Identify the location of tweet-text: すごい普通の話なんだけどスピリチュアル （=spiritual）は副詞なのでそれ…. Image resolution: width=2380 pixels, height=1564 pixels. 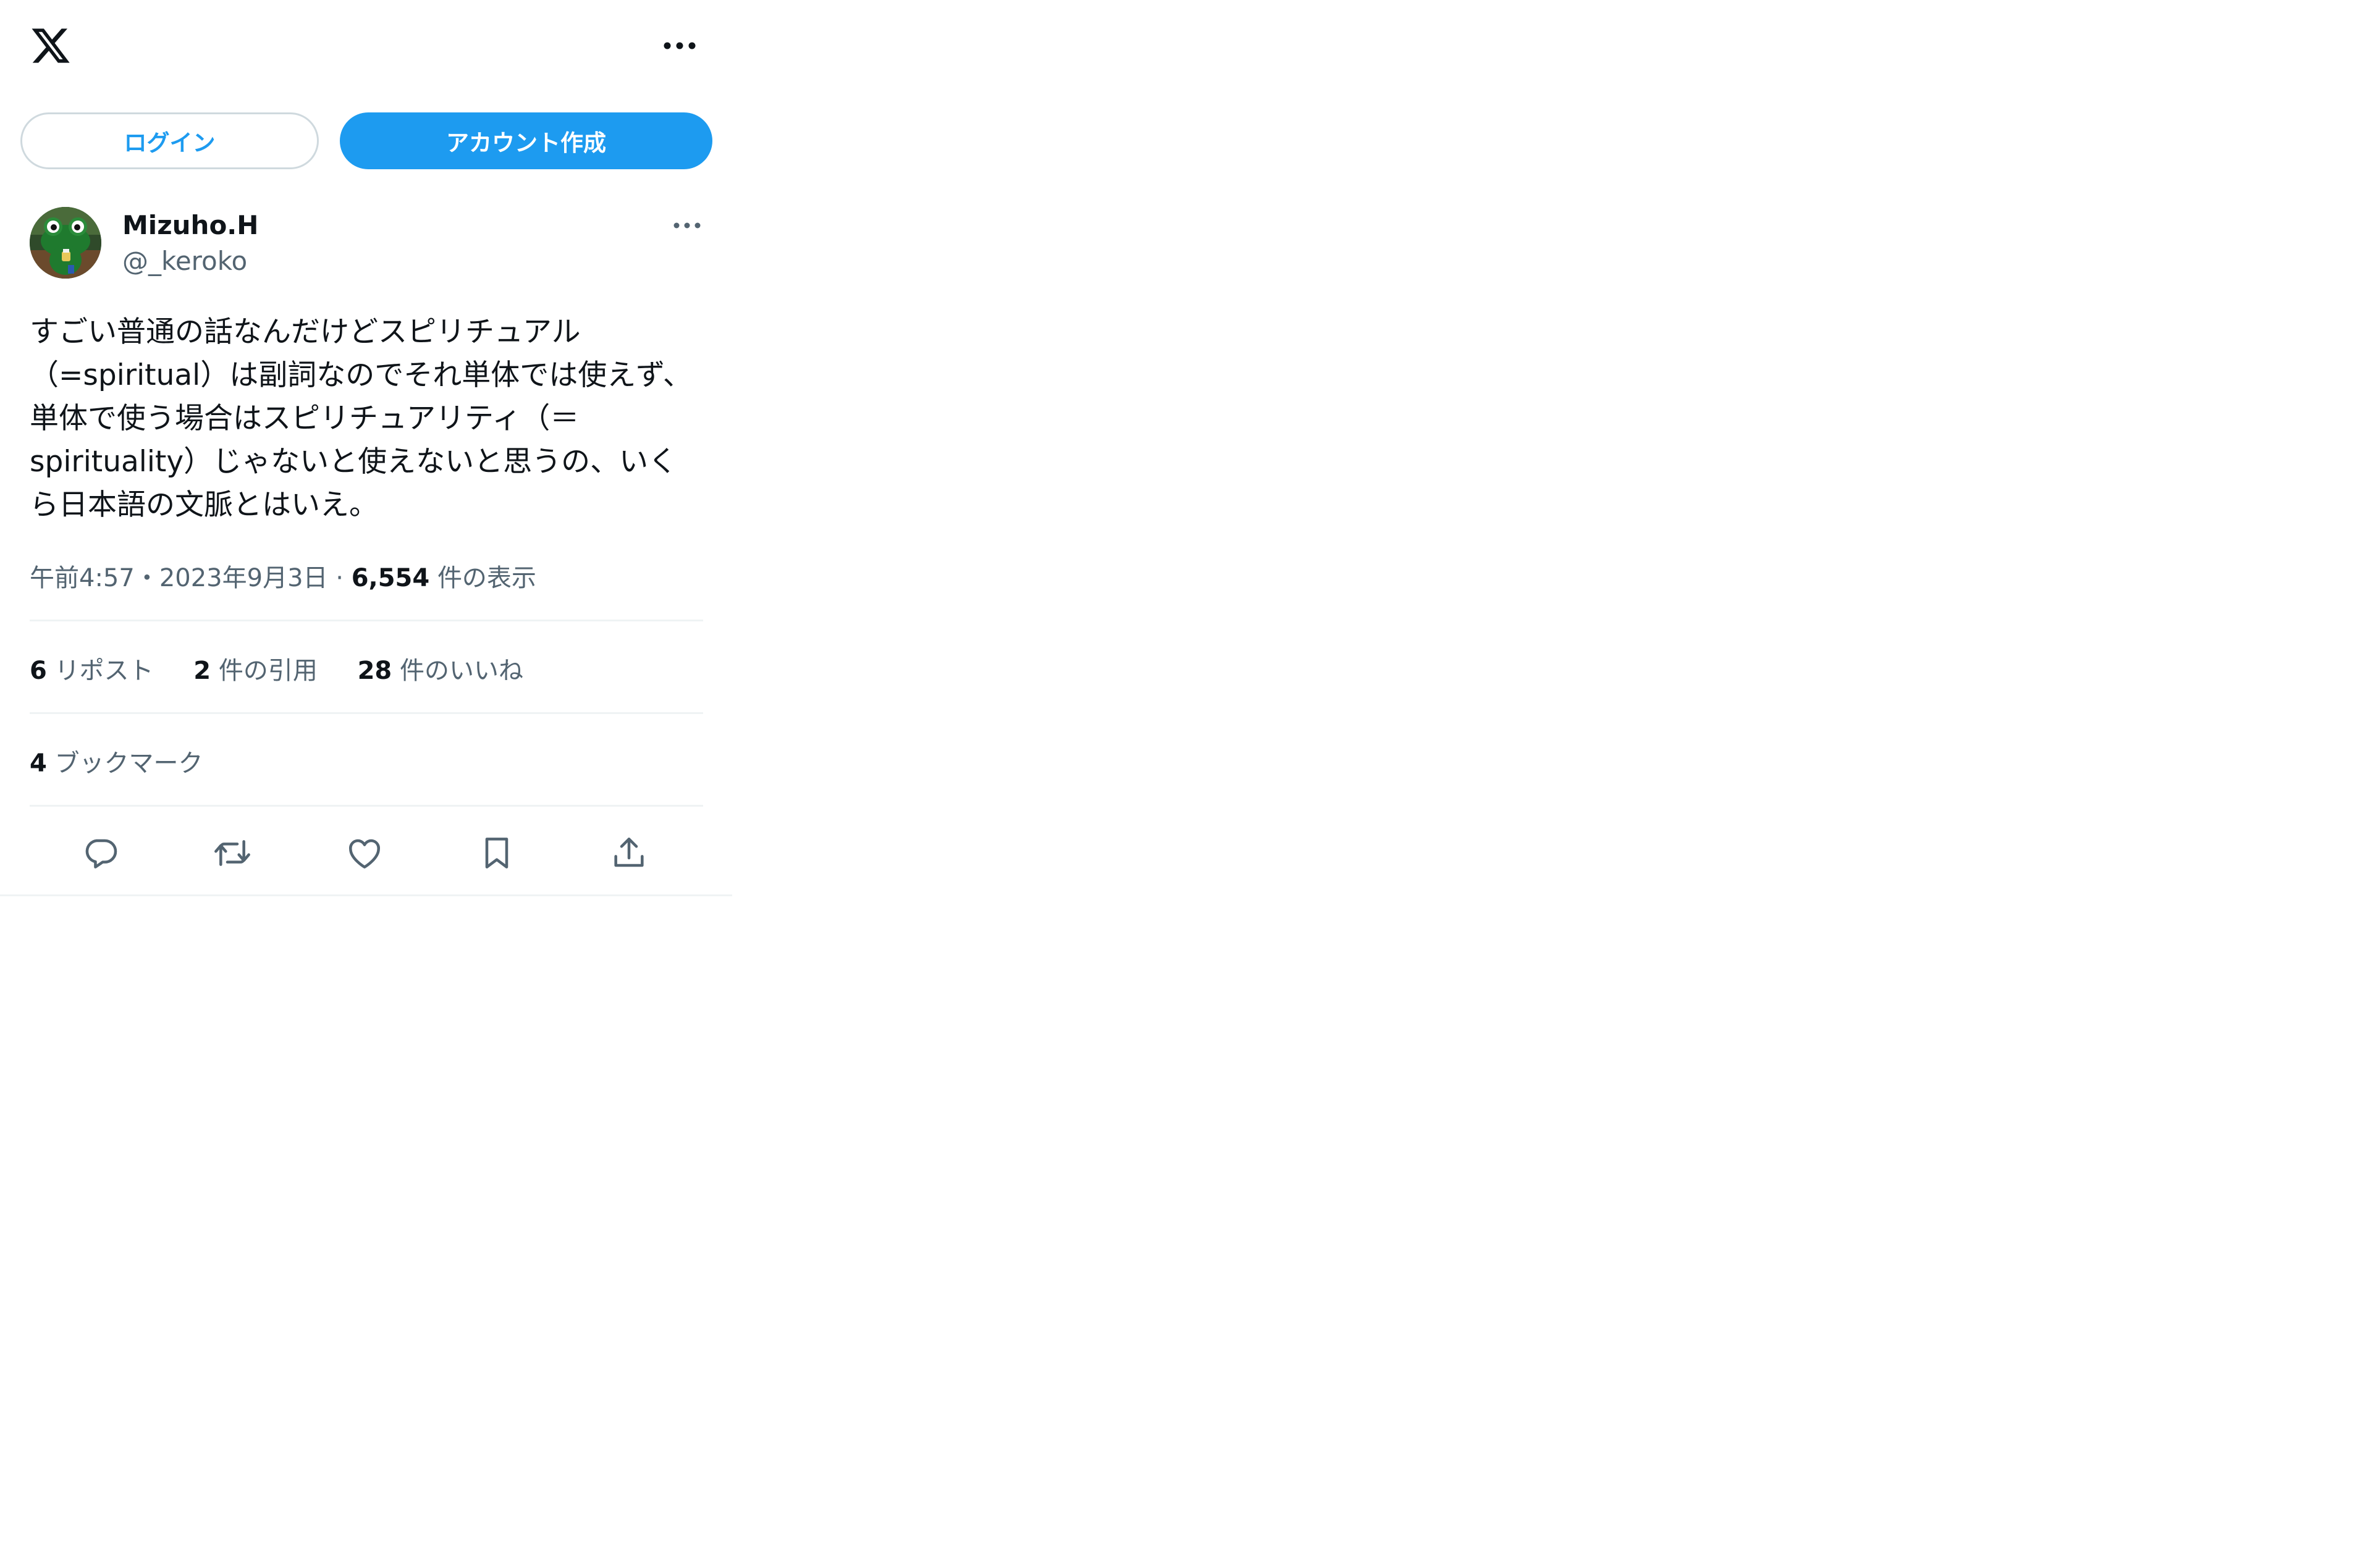
(369, 419).